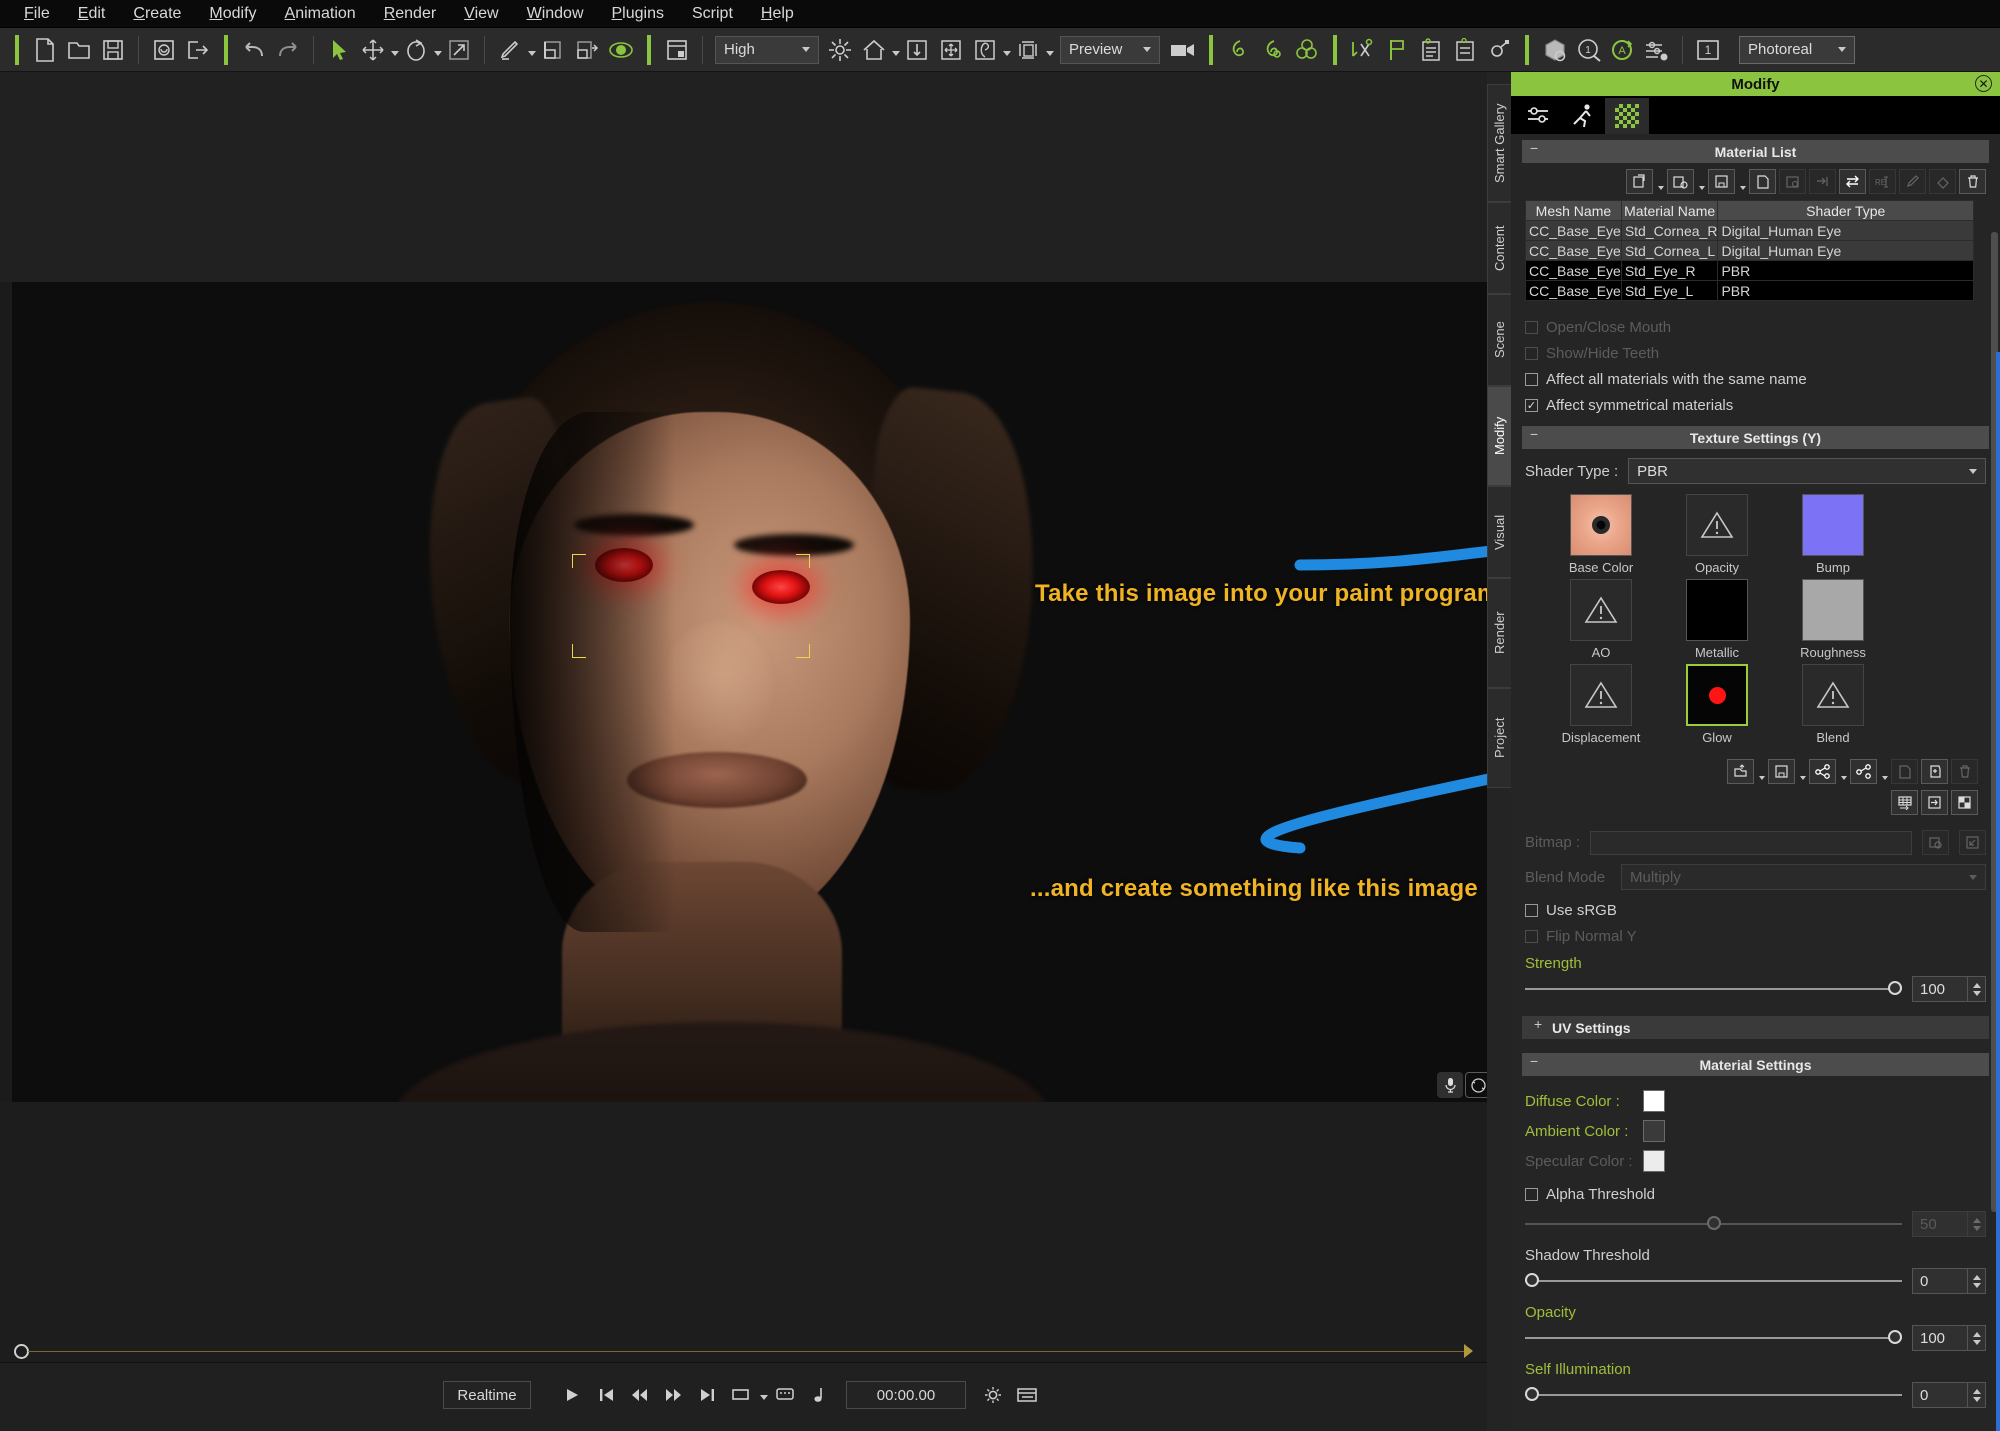 Image resolution: width=2000 pixels, height=1431 pixels. I want to click on shadow-threshold-slider-row: 0, so click(1755, 1281).